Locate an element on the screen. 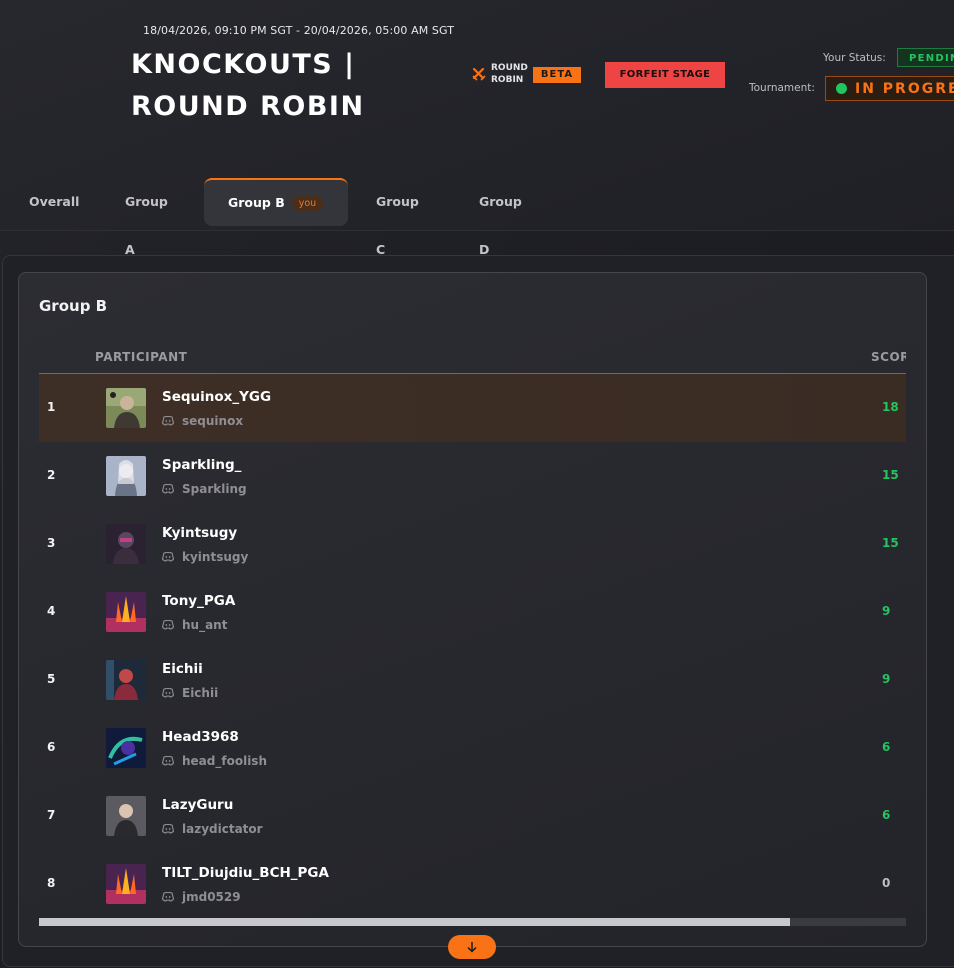 The height and width of the screenshot is (968, 954). scroll-down-button is located at coordinates (472, 947).